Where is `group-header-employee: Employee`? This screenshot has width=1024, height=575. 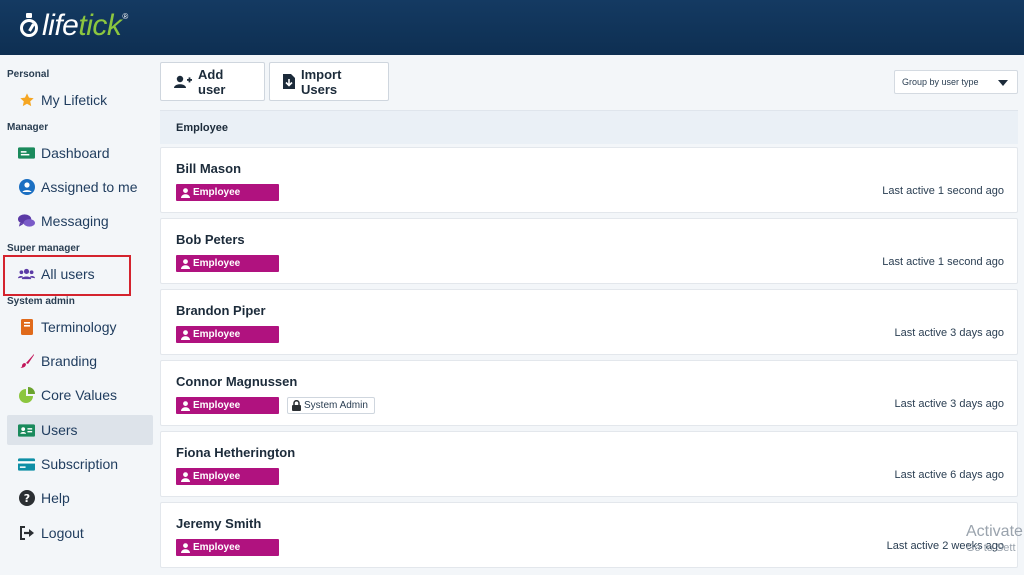 group-header-employee: Employee is located at coordinates (589, 127).